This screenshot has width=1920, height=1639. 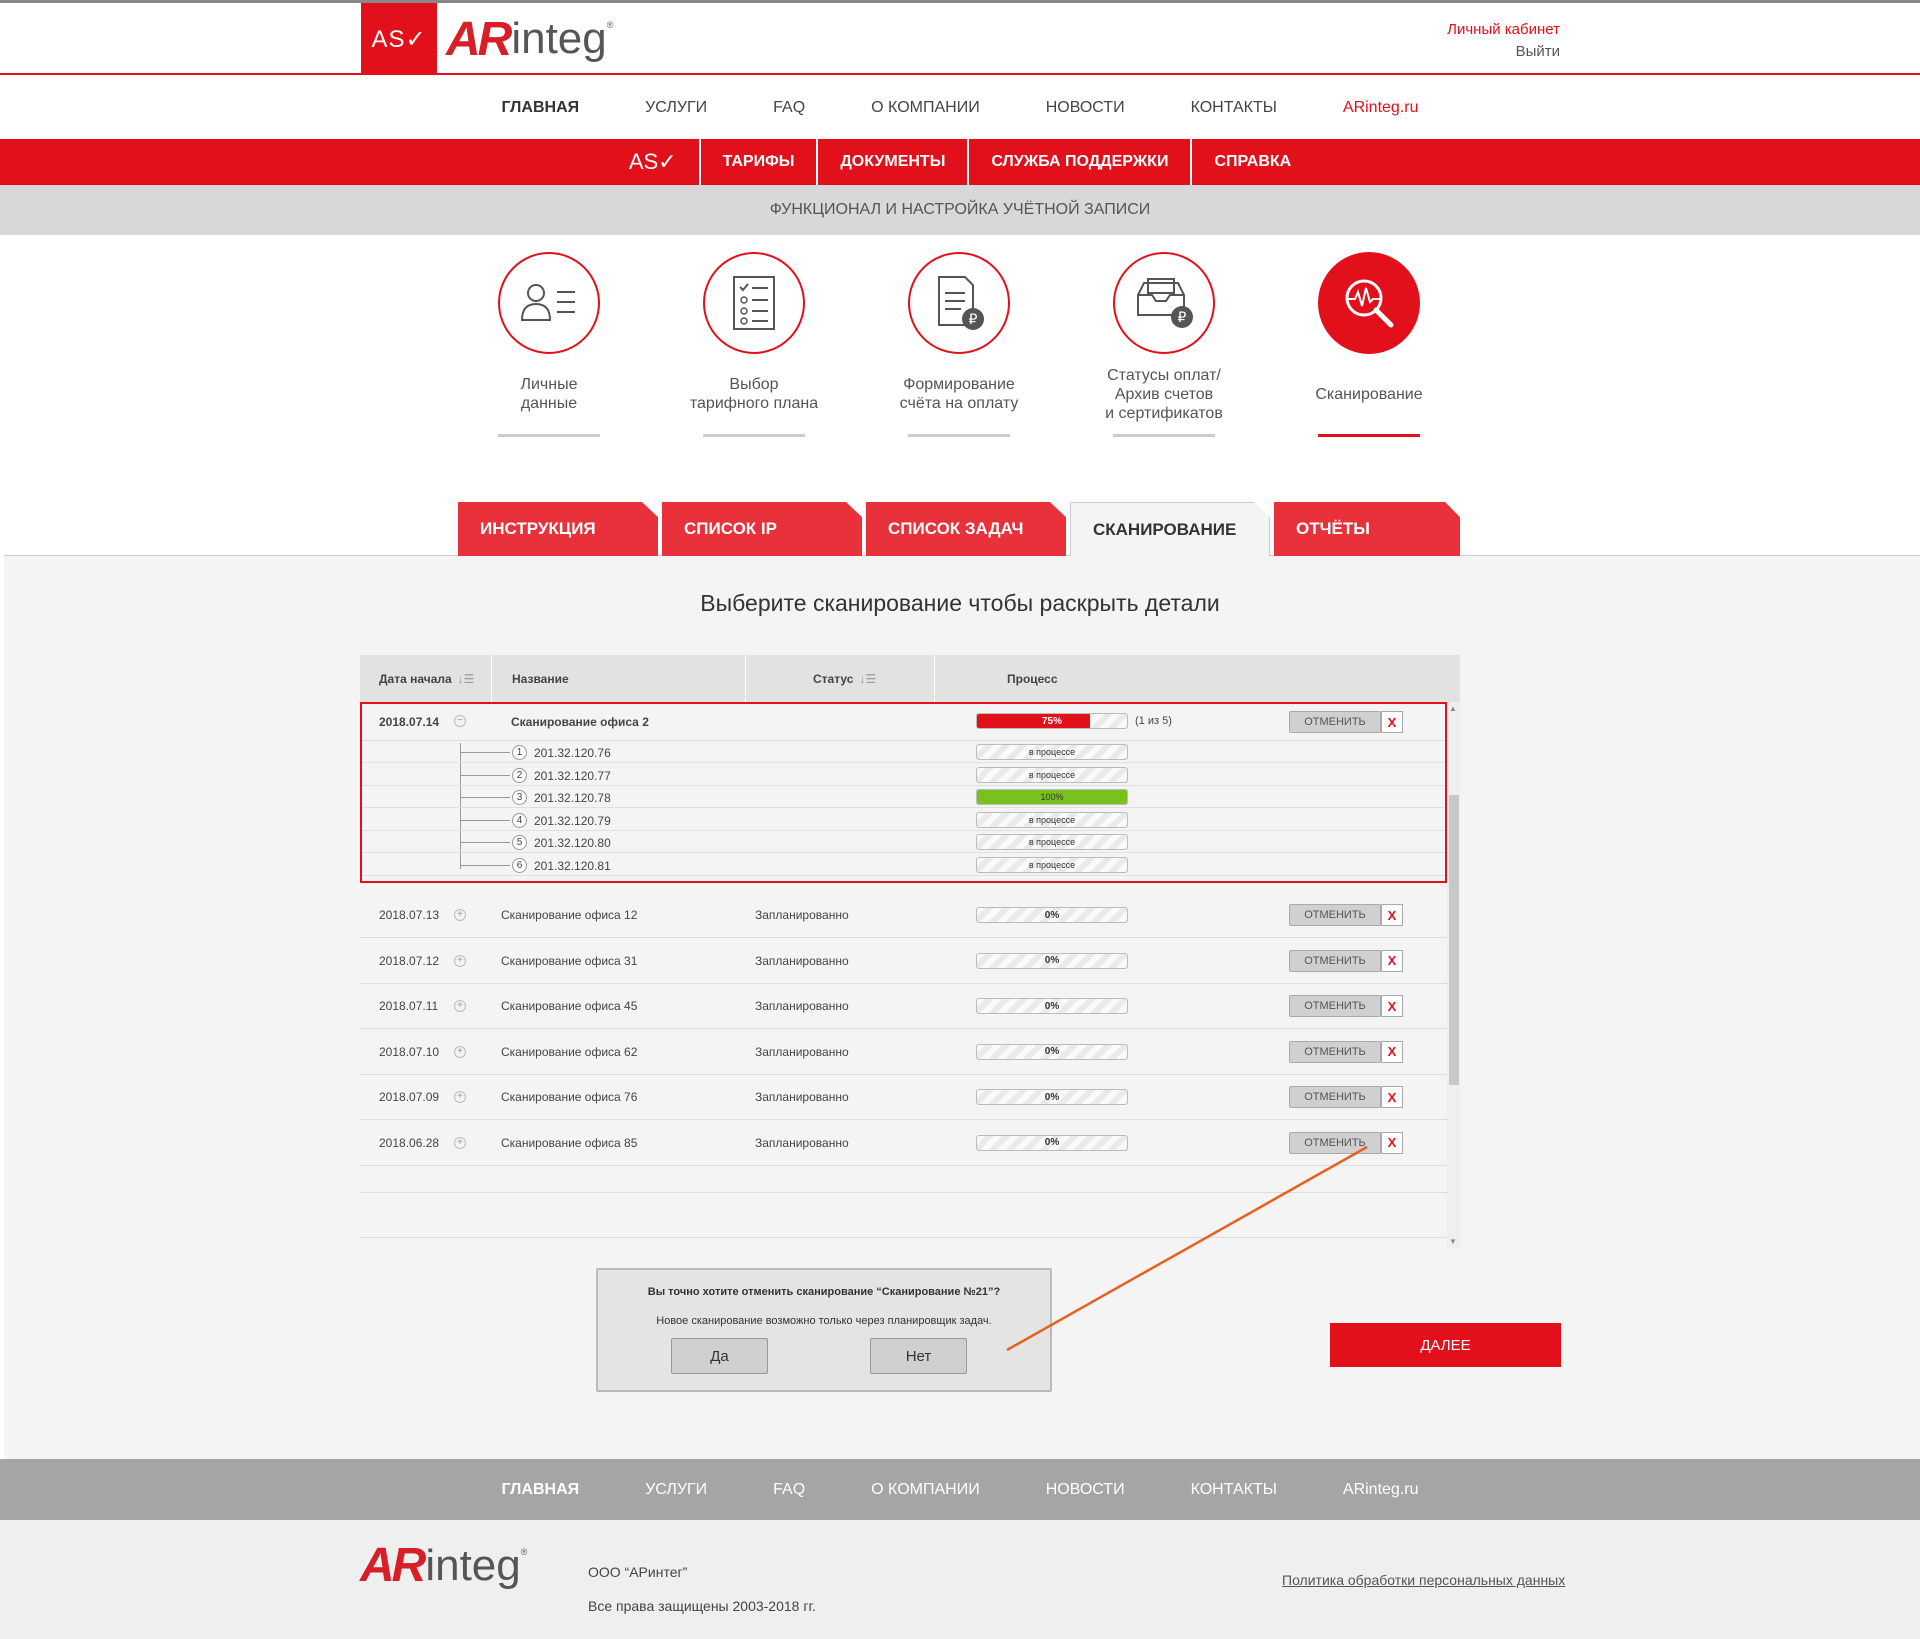 I want to click on logo-integ-text: integ, so click(x=473, y=1565).